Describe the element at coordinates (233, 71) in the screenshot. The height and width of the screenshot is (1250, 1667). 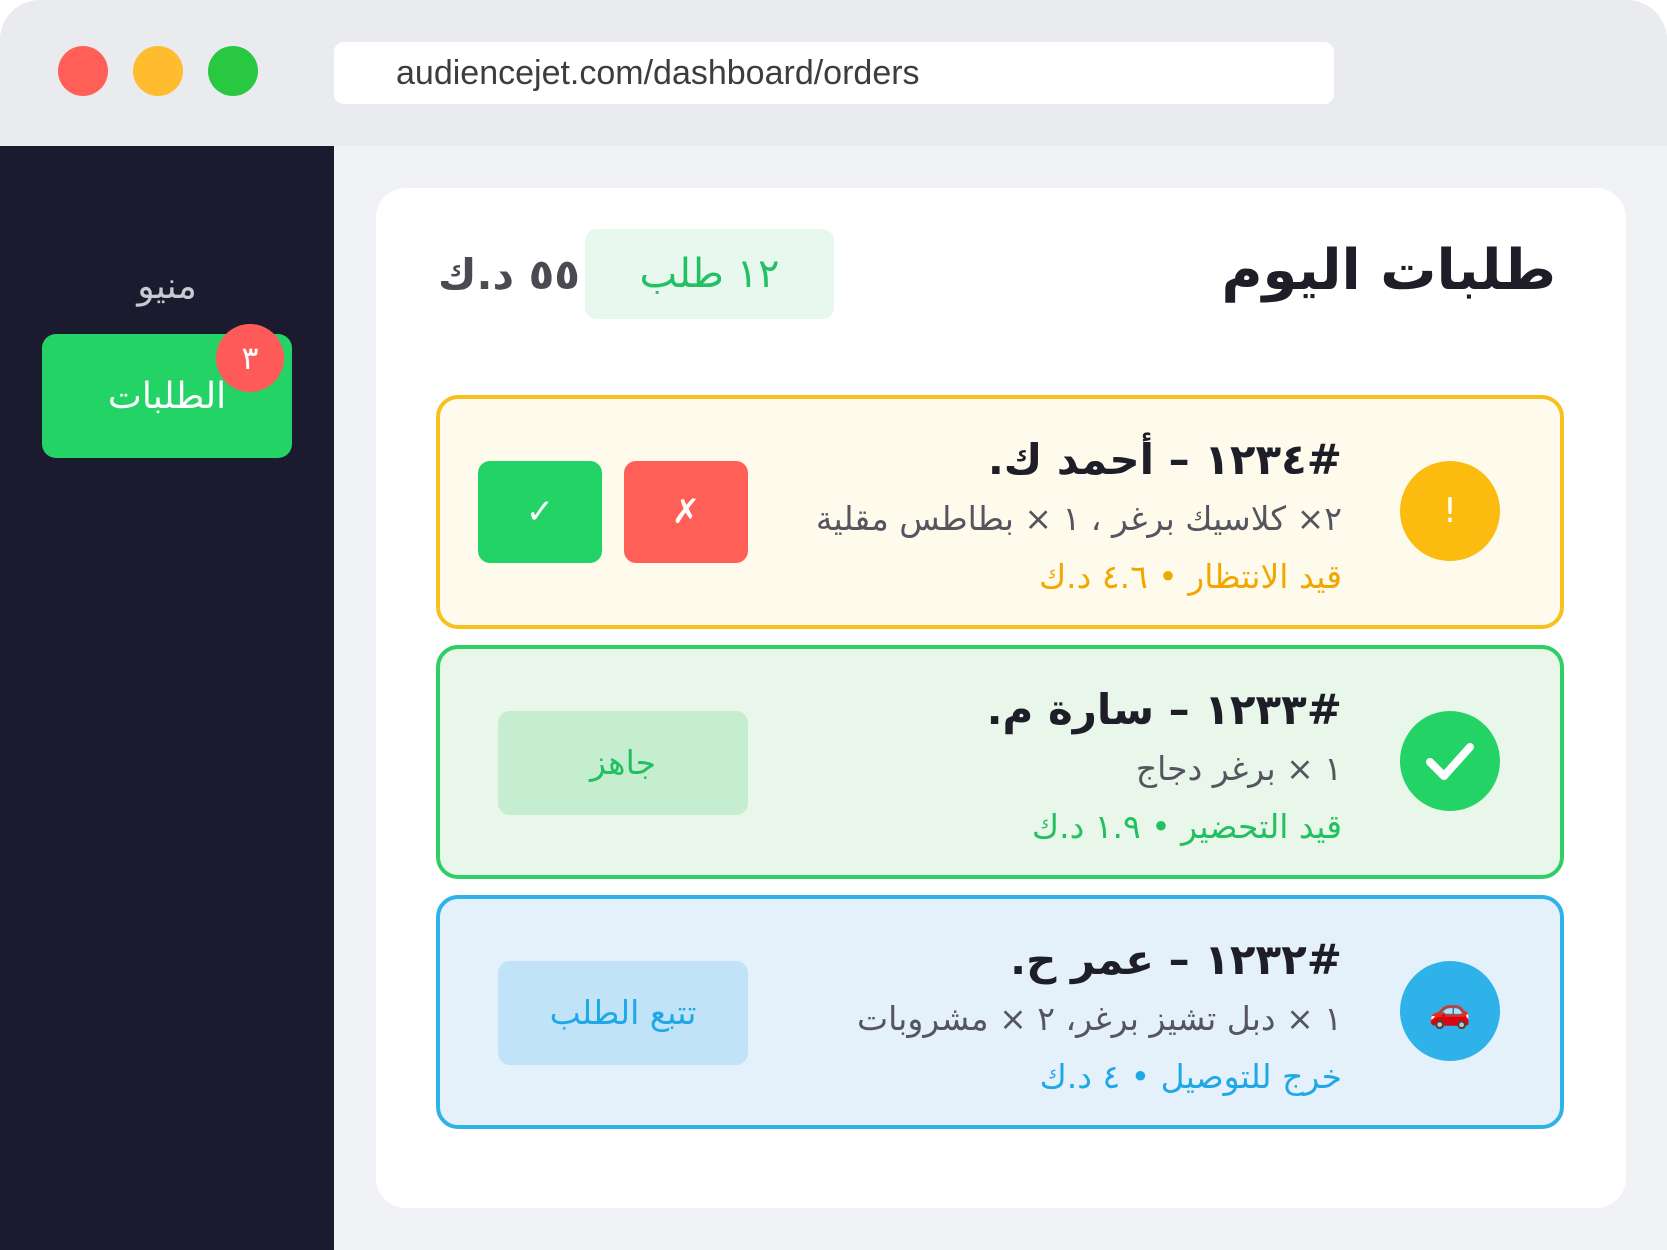
I see `maximize-window-button` at that location.